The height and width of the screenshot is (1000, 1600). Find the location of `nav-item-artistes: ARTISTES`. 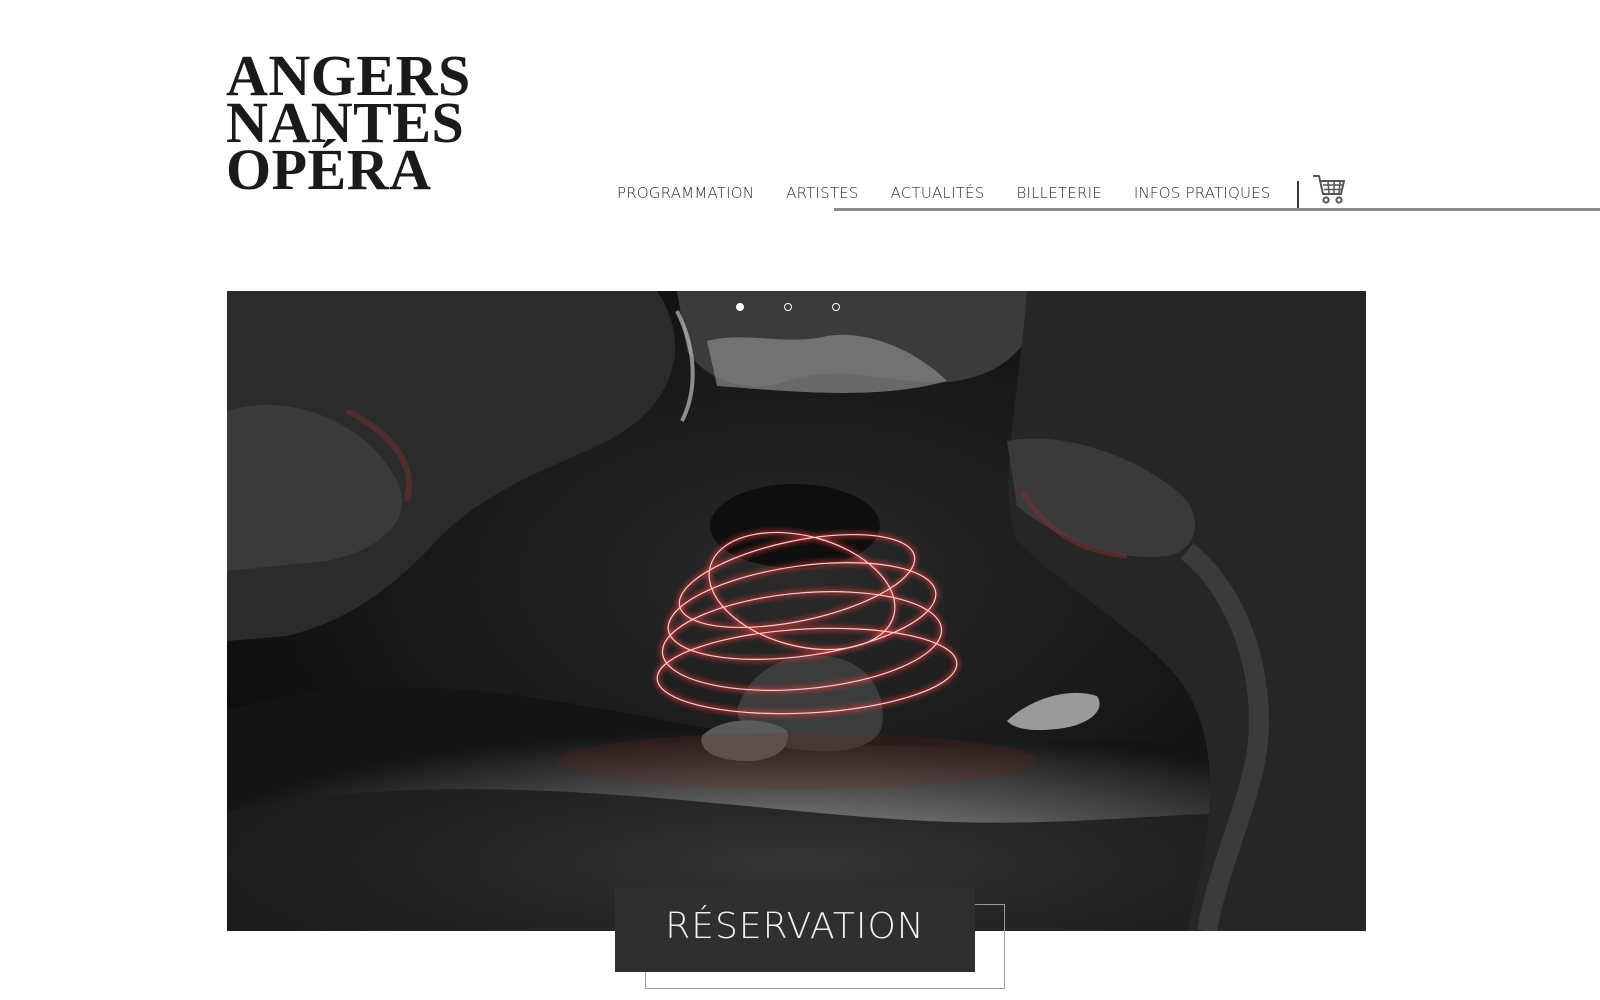

nav-item-artistes: ARTISTES is located at coordinates (822, 193).